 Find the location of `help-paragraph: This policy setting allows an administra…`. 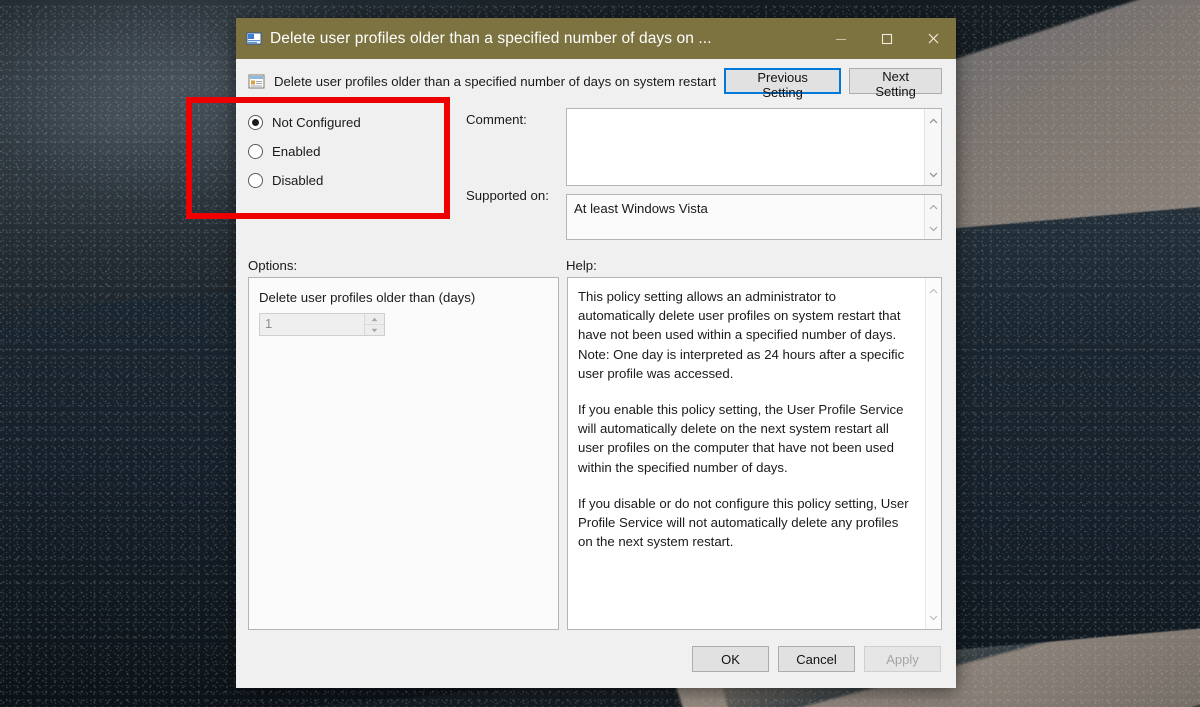

help-paragraph: This policy setting allows an administra… is located at coordinates (741, 335).